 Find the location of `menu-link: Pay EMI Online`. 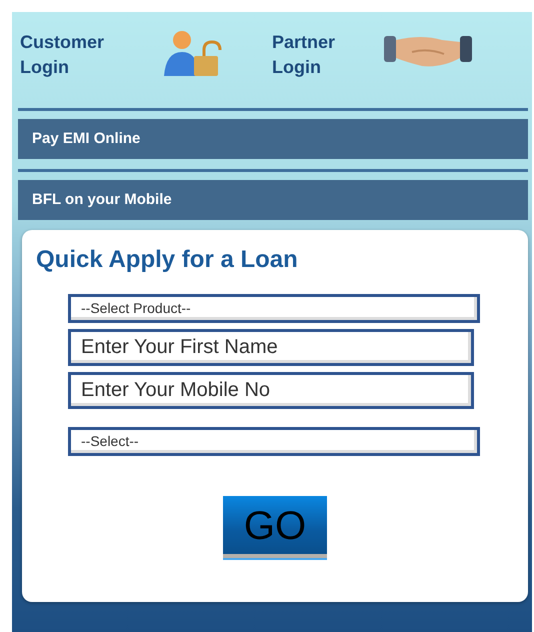

menu-link: Pay EMI Online is located at coordinates (273, 139).